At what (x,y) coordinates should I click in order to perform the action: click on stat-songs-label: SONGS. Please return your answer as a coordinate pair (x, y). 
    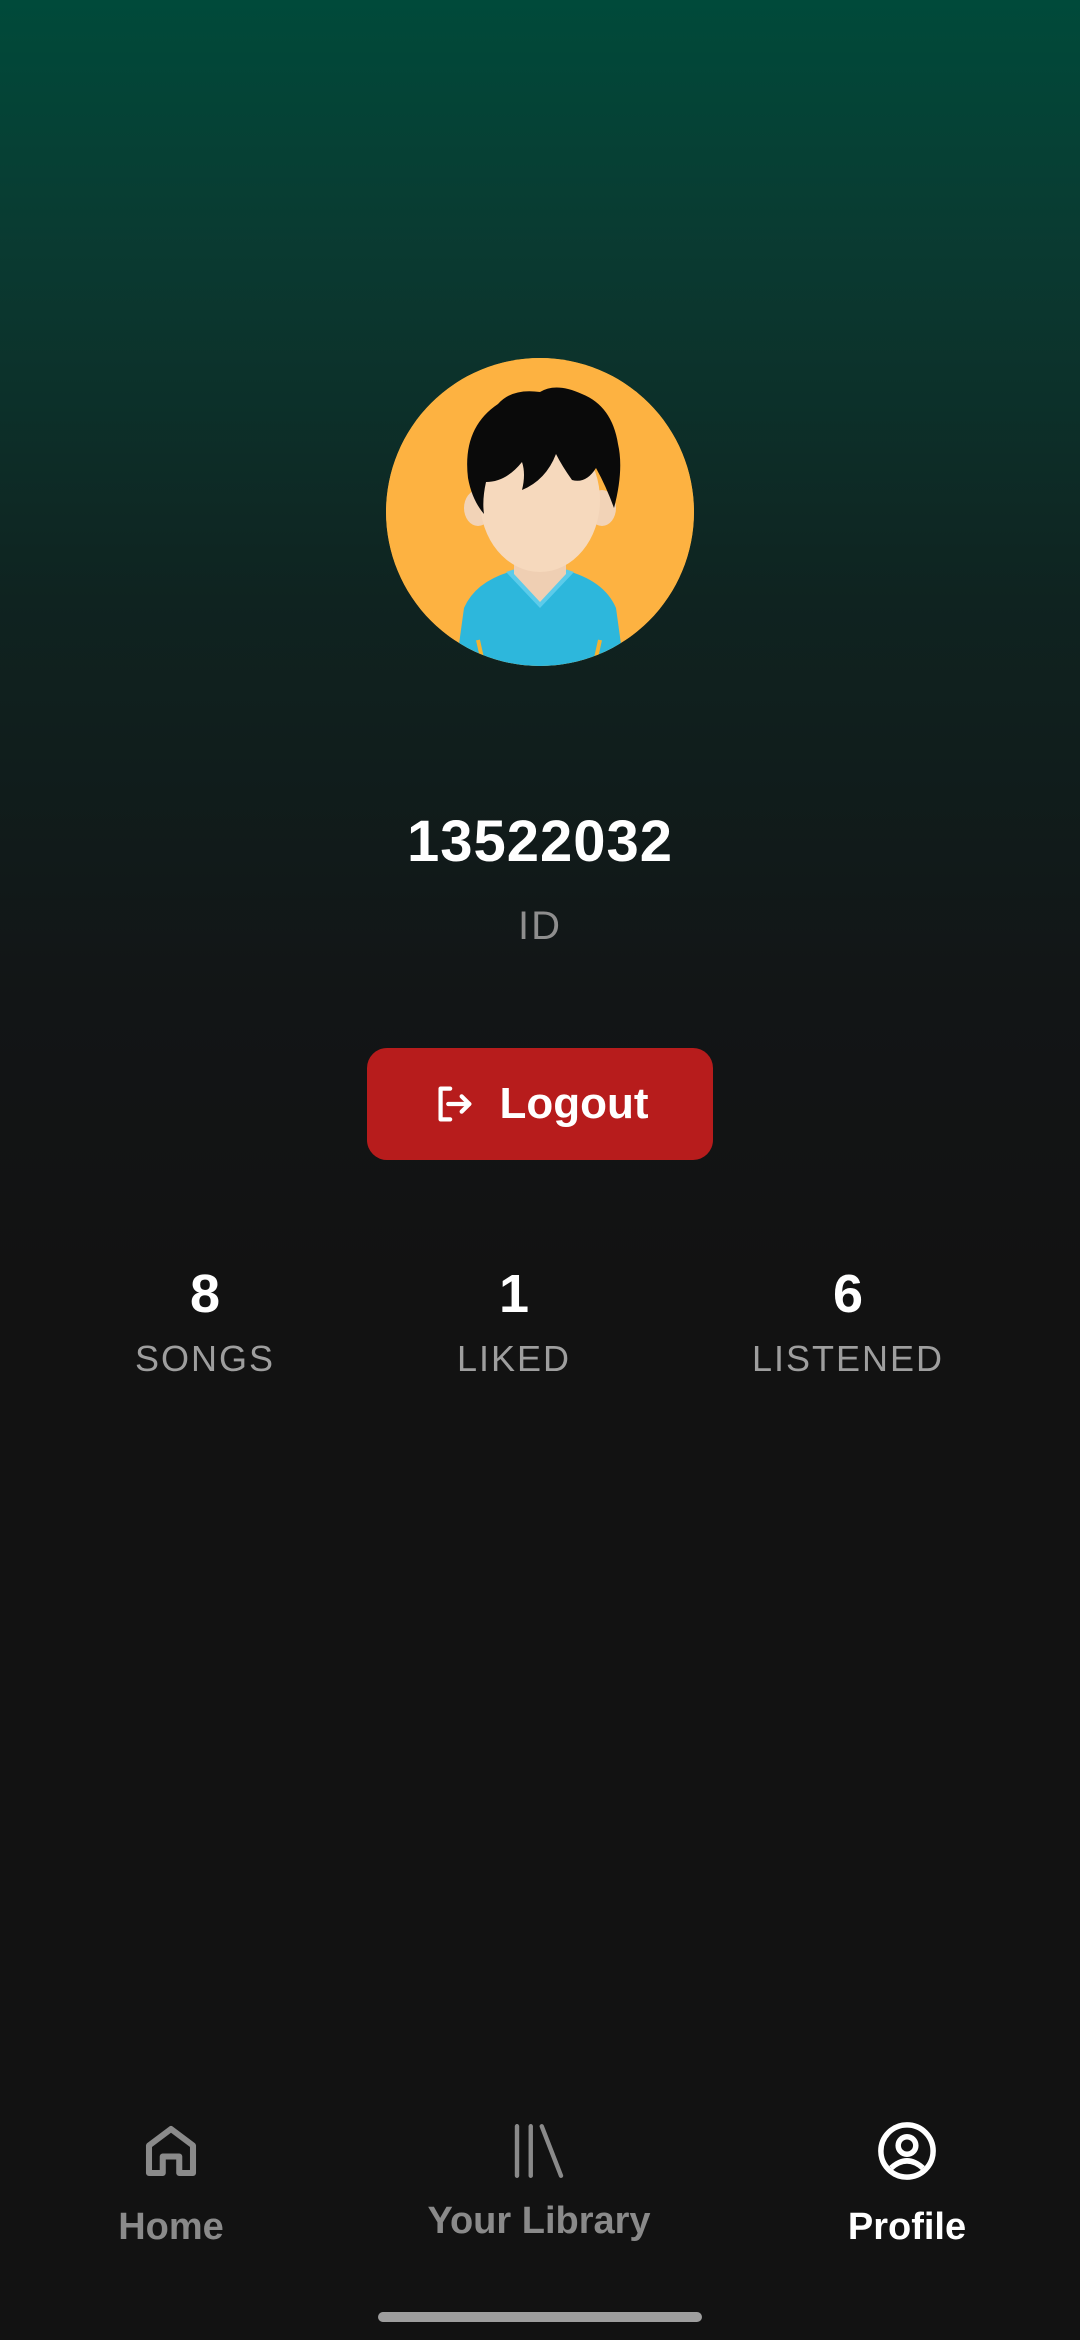
    Looking at the image, I should click on (205, 1358).